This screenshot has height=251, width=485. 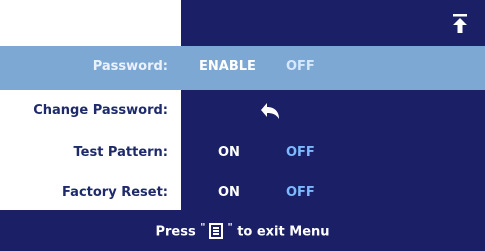 I want to click on factory-reset-off-option: OFF, so click(x=300, y=192).